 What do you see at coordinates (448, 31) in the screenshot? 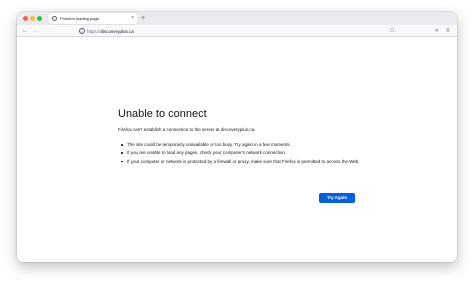
I see `hamburger-menu-icon: ≡` at bounding box center [448, 31].